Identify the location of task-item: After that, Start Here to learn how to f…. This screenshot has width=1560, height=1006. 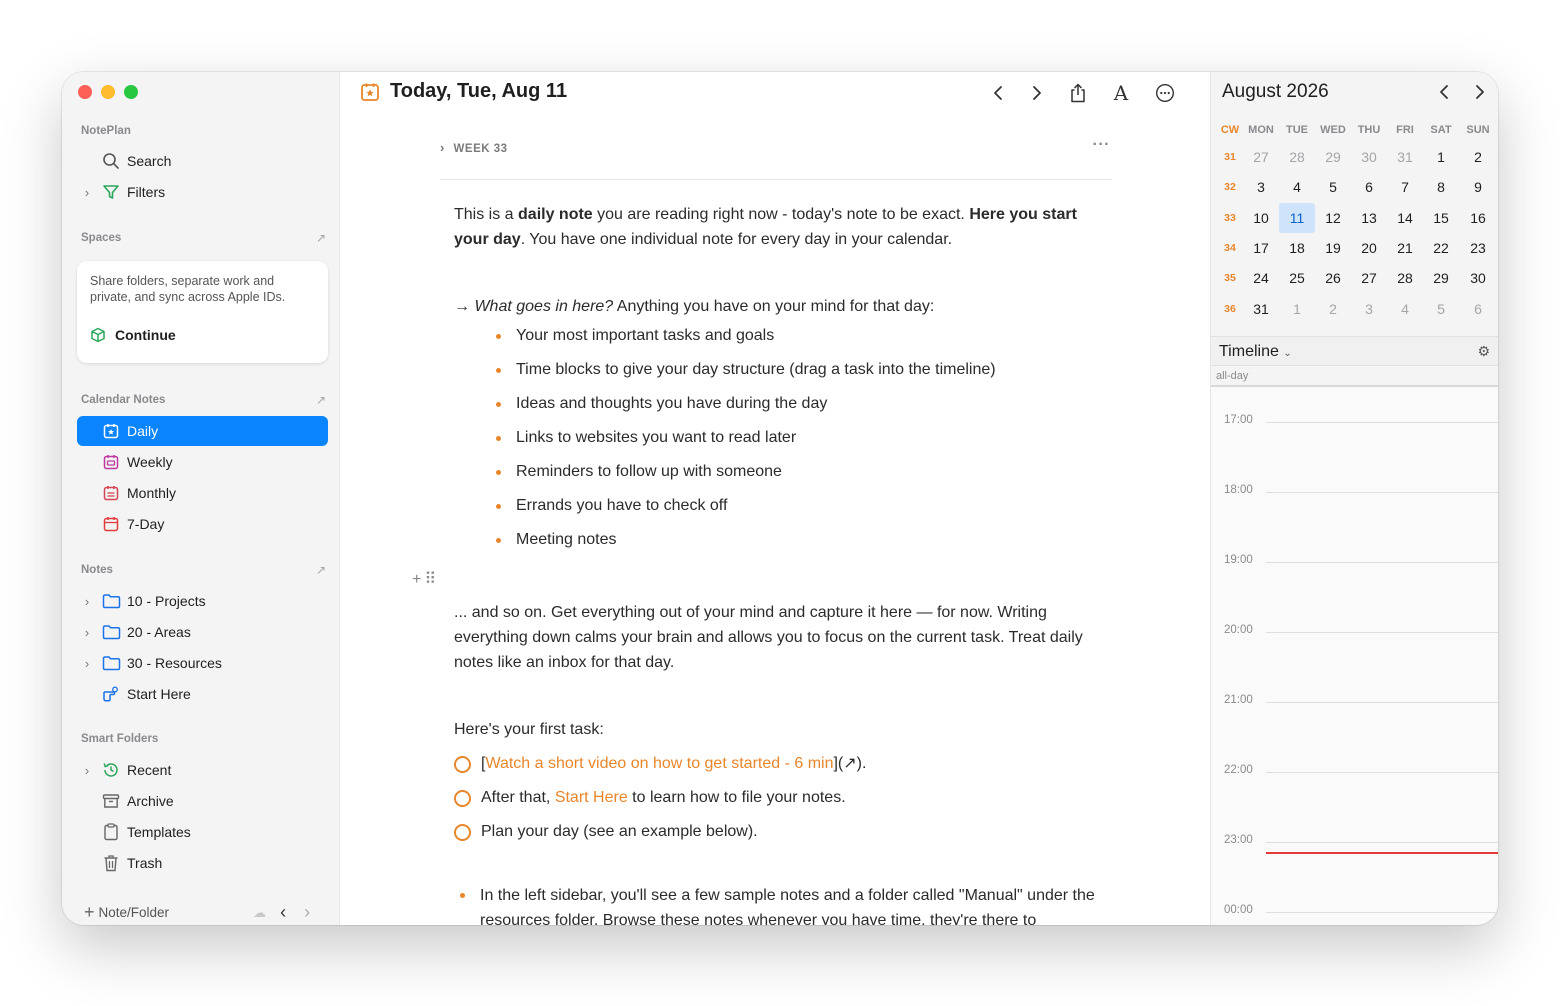
(784, 798).